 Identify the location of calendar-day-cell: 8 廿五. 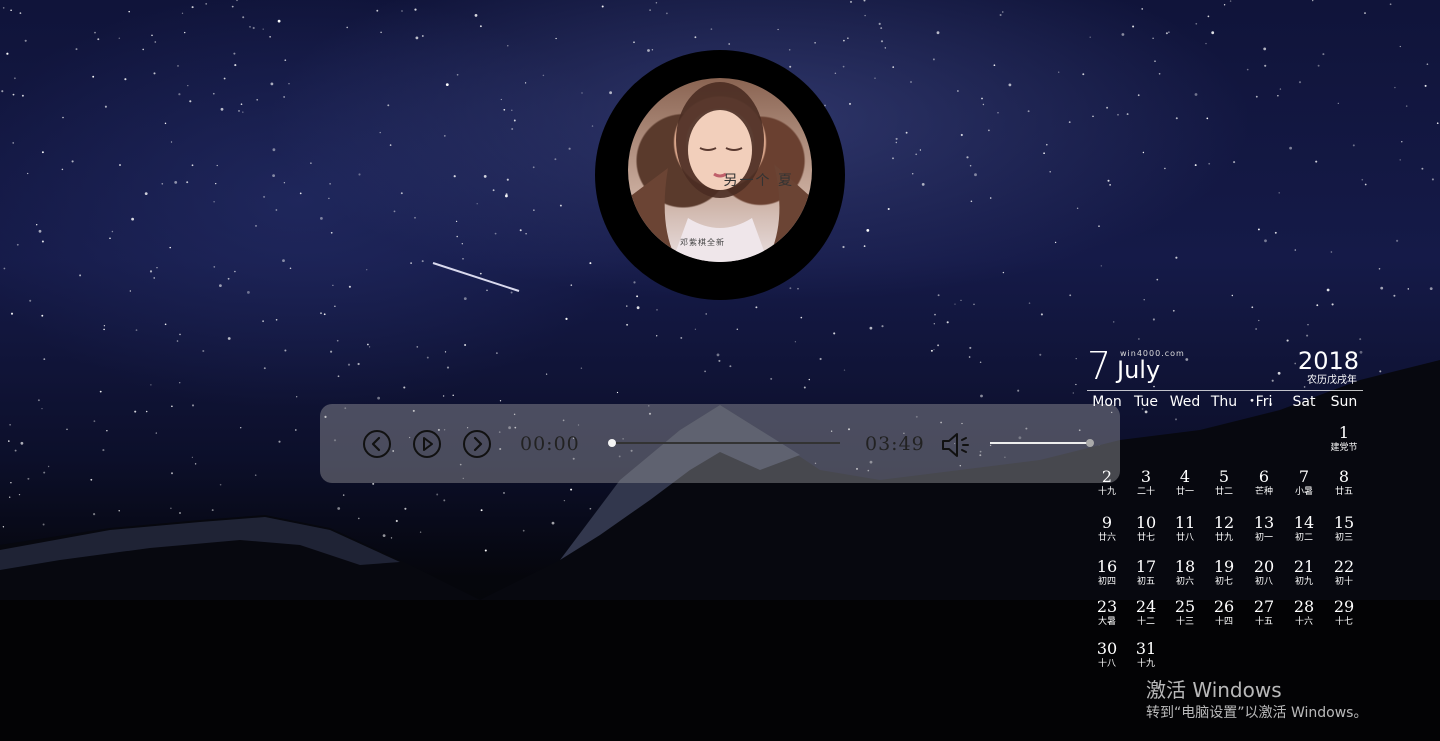
(1344, 483).